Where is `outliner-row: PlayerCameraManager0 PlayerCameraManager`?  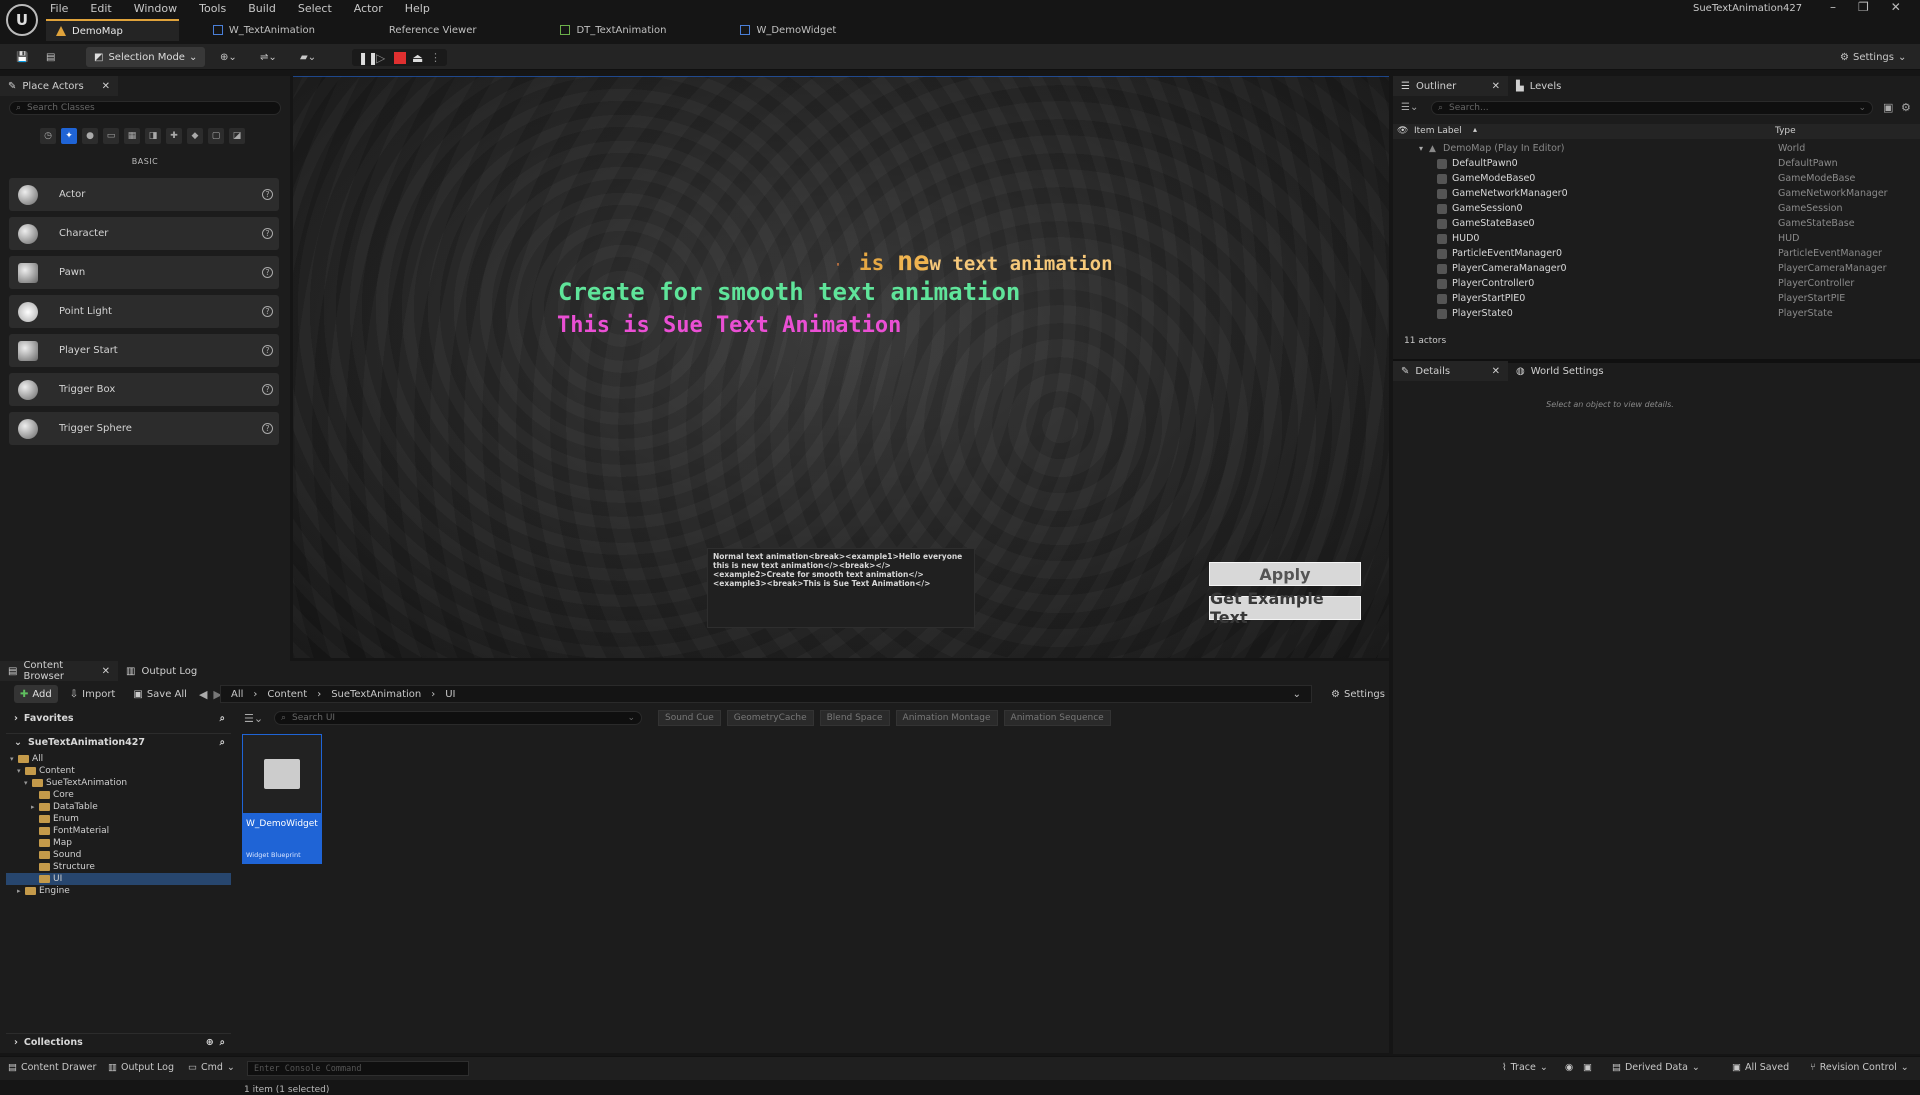 outliner-row: PlayerCameraManager0 PlayerCameraManager is located at coordinates (1656, 268).